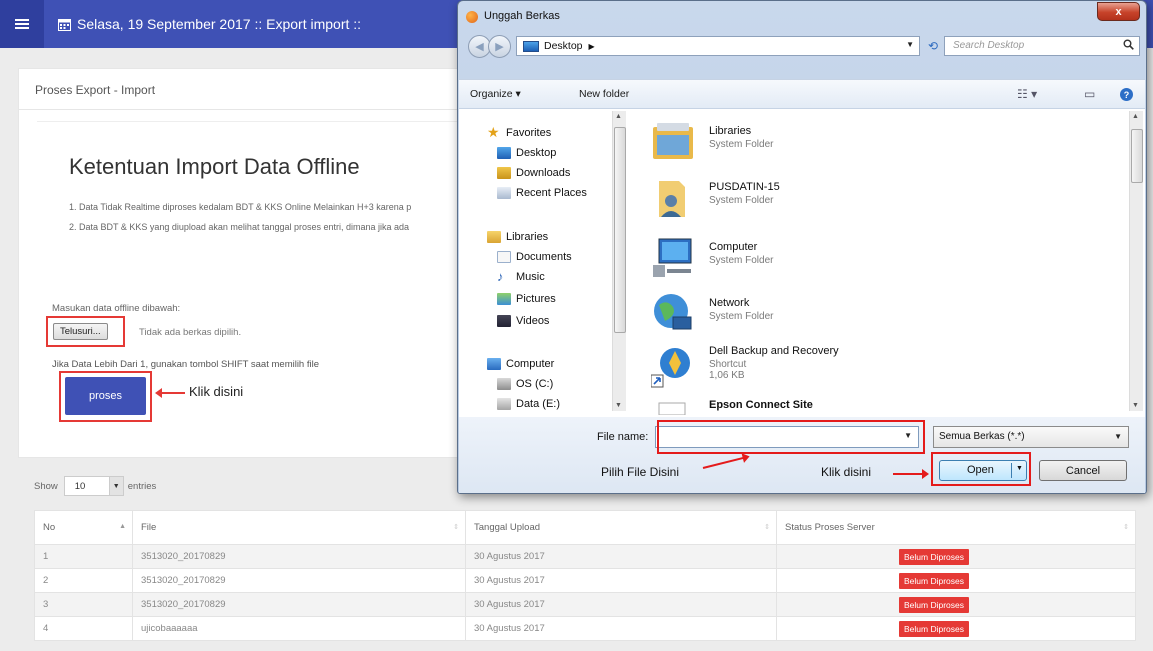 Image resolution: width=1153 pixels, height=651 pixels. What do you see at coordinates (712, 141) in the screenshot?
I see `list-item-libraries: Libraries System Folder` at bounding box center [712, 141].